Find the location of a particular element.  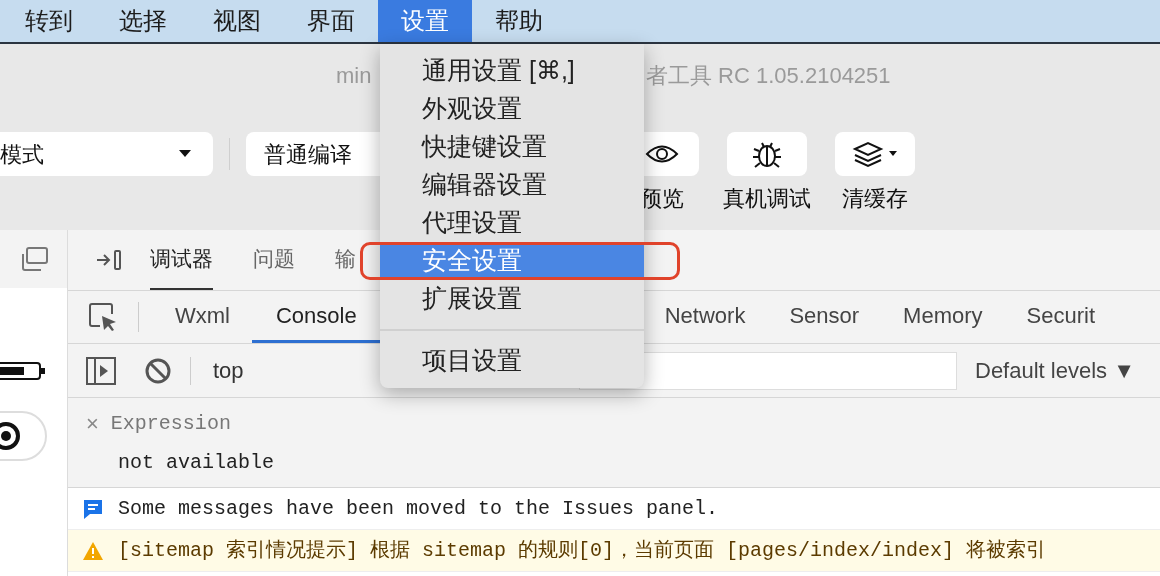

message-icon is located at coordinates (93, 508).